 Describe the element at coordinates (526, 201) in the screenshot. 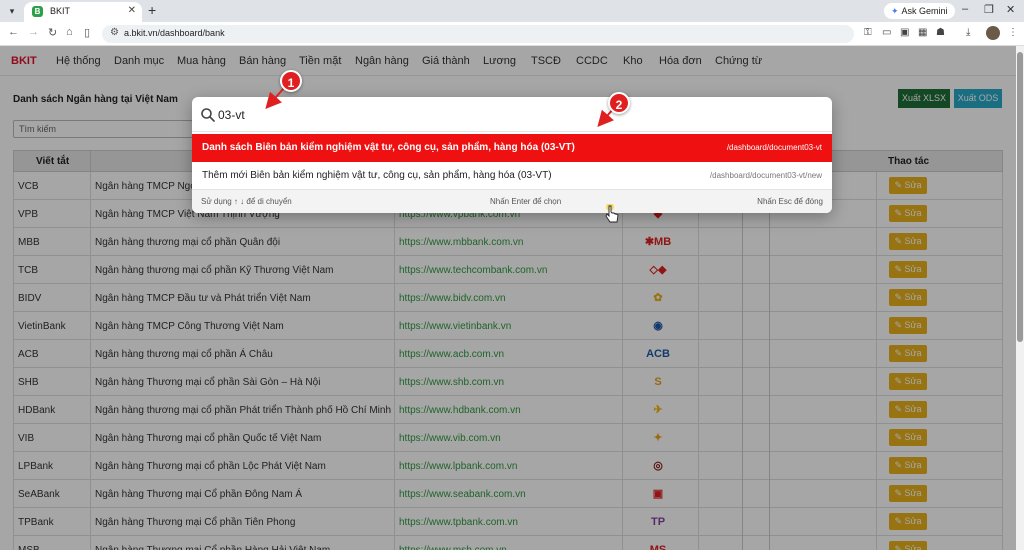

I see `enter-hint: Nhấn Enter để chọn` at that location.